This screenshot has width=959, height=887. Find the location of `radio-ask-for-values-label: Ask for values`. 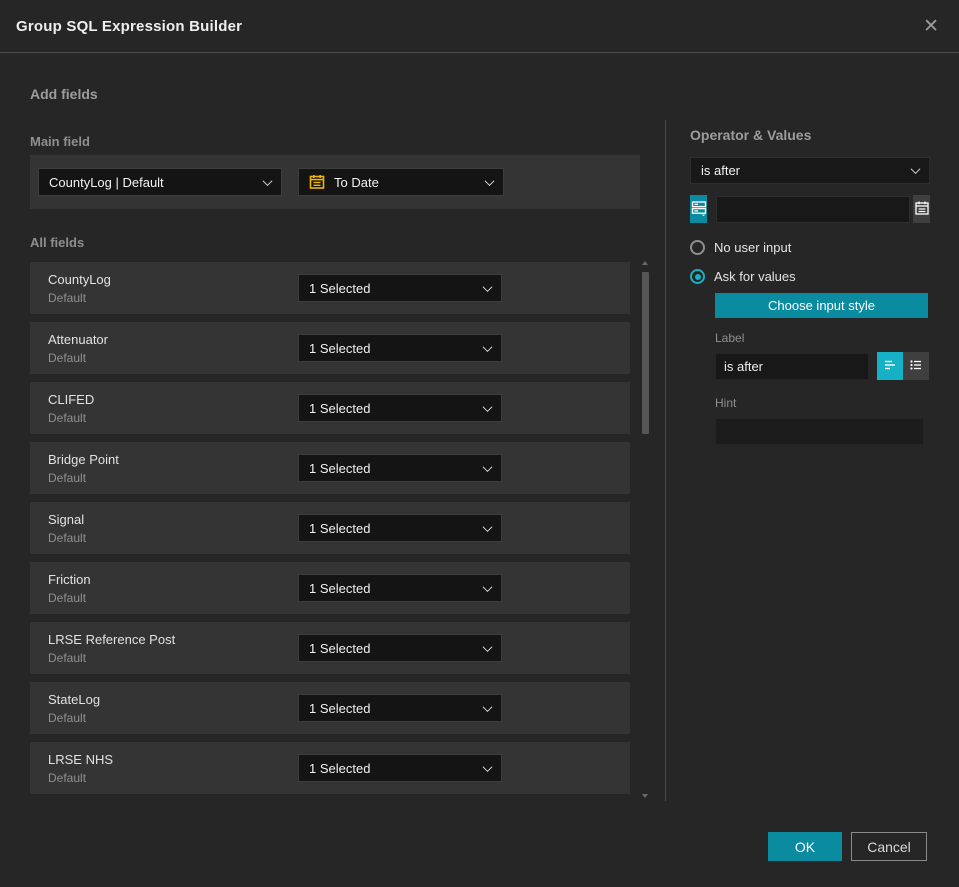

radio-ask-for-values-label: Ask for values is located at coordinates (755, 276).